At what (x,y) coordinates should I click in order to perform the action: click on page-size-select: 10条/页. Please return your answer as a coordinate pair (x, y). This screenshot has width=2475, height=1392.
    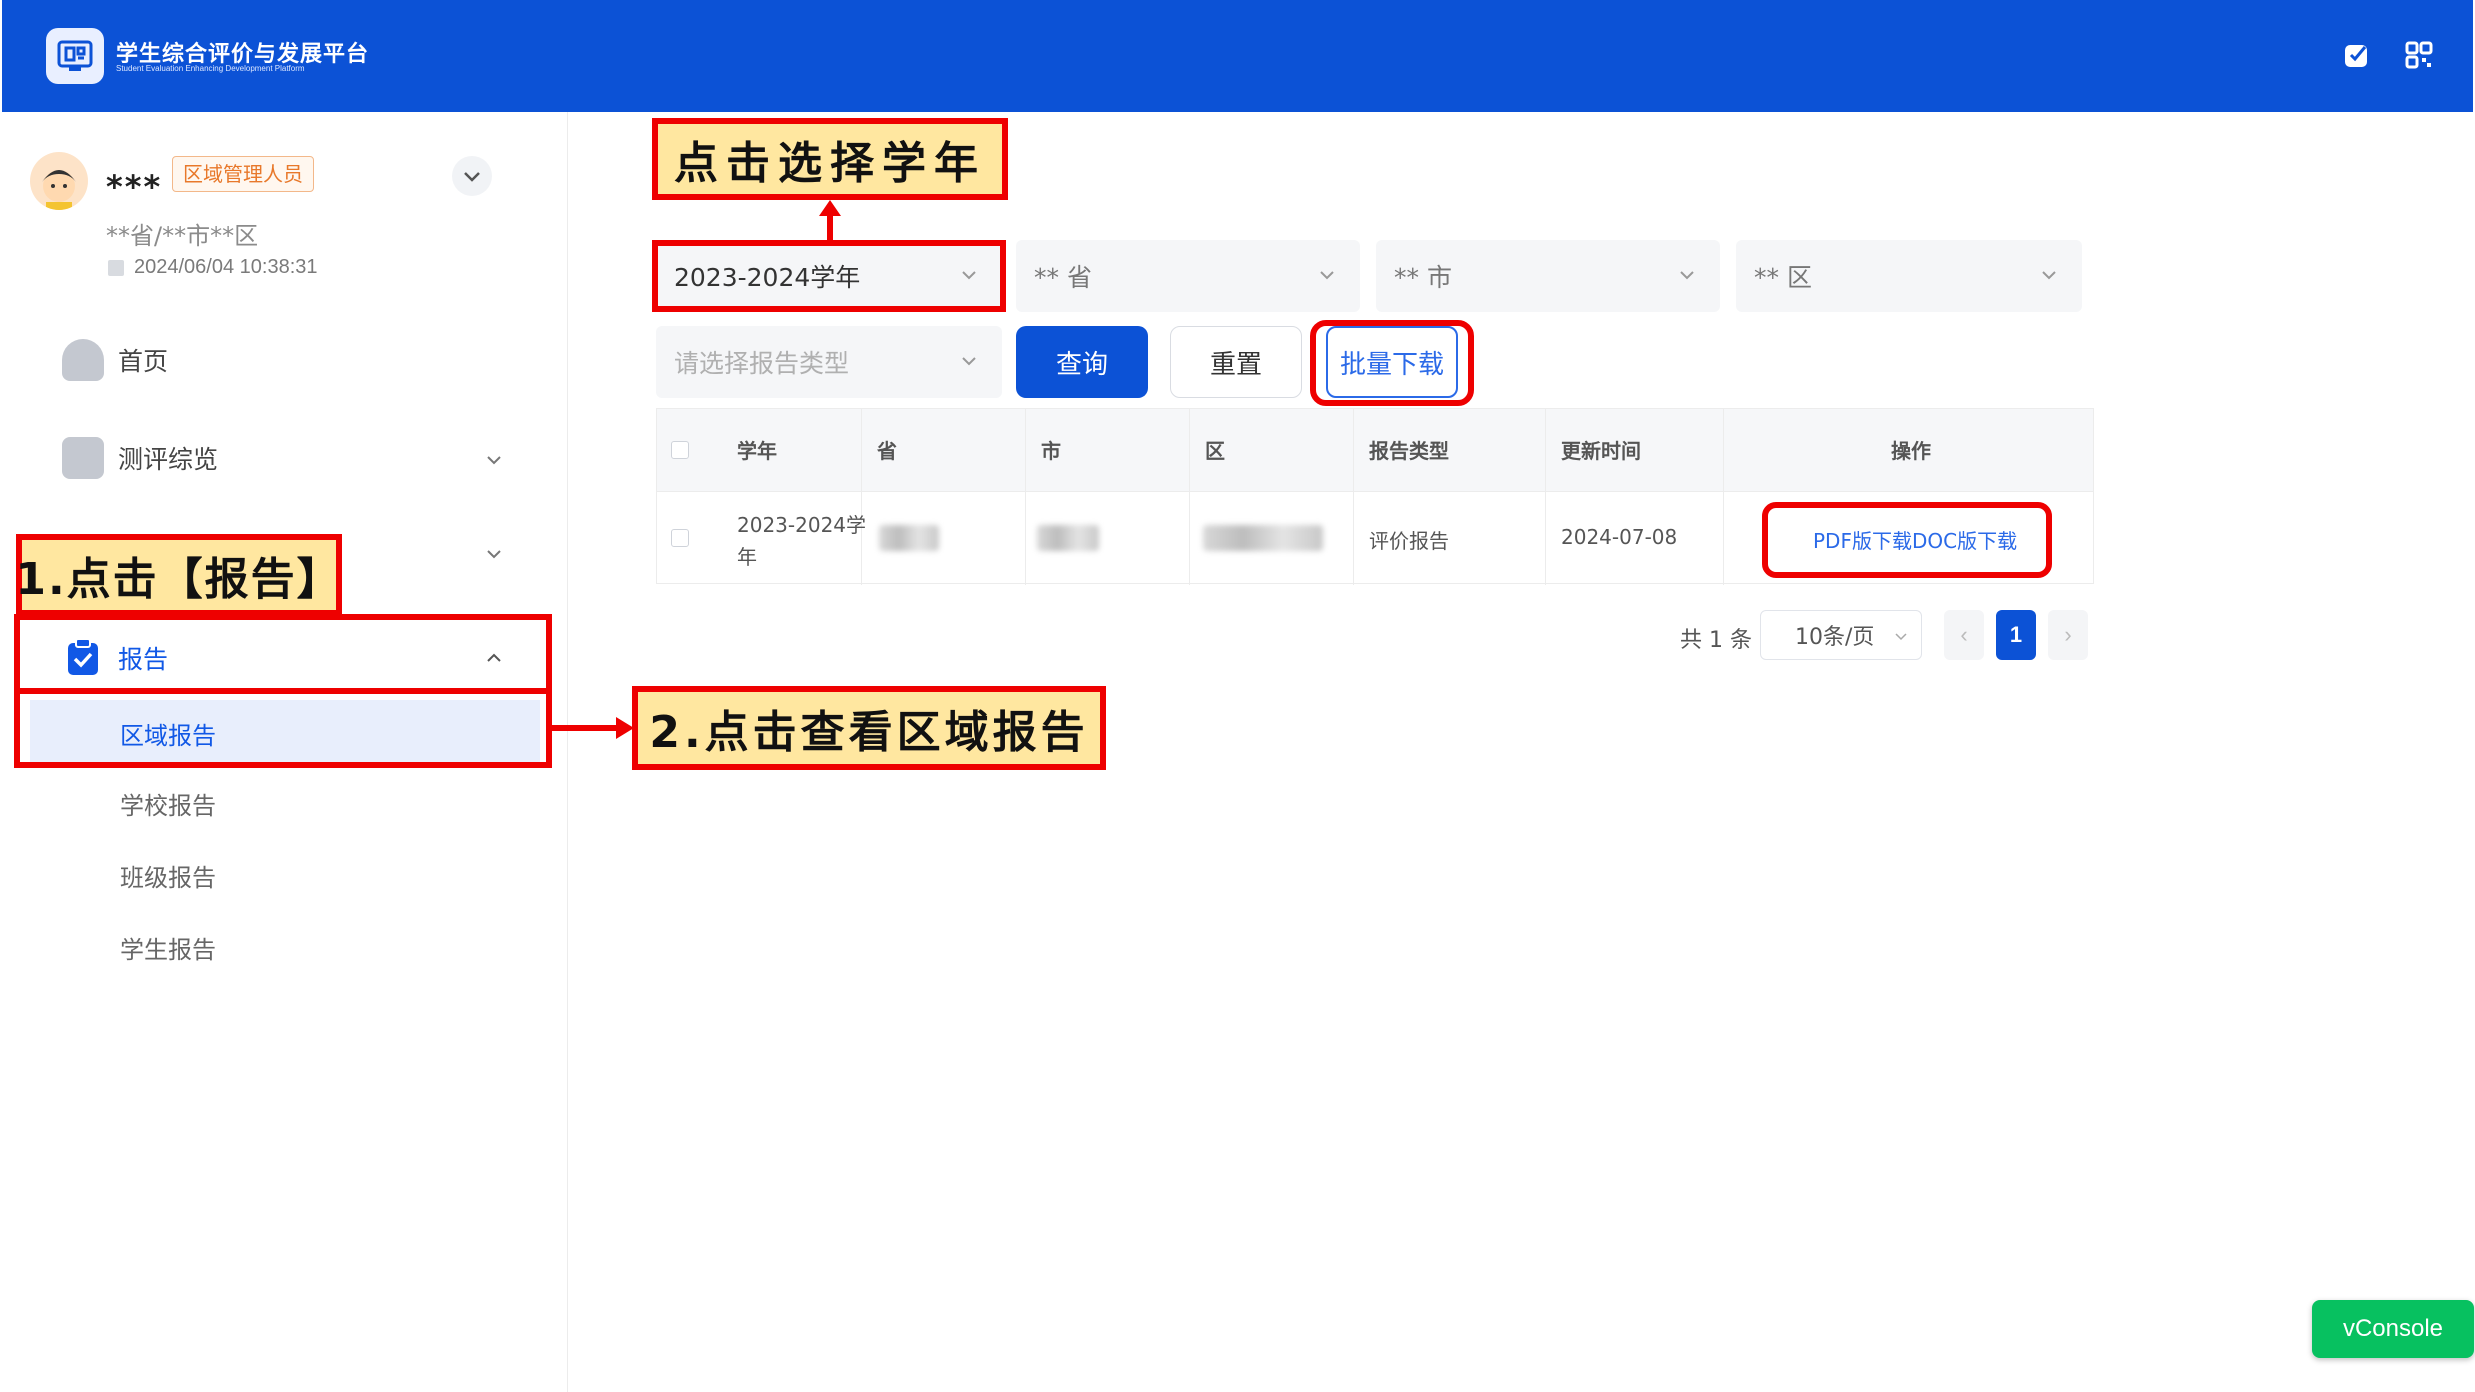
    Looking at the image, I should click on (1841, 635).